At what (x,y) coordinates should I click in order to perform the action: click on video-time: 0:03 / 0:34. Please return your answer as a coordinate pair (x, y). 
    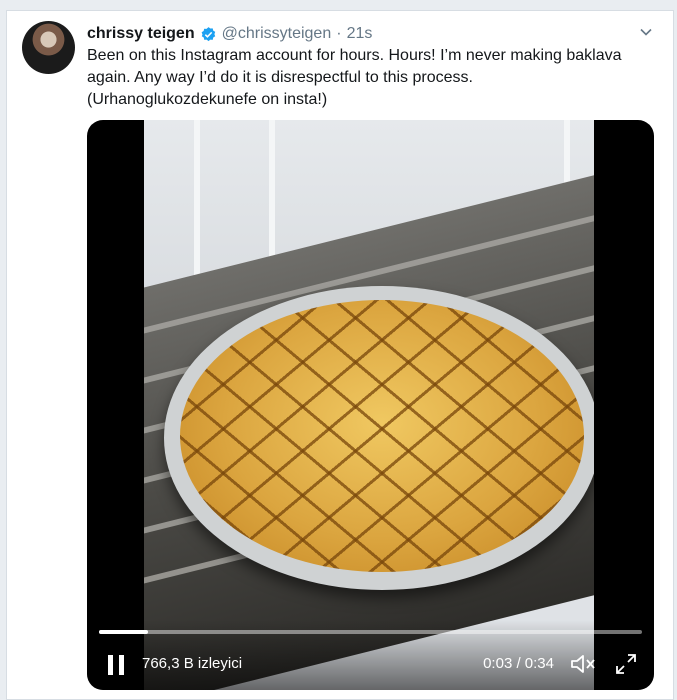
    Looking at the image, I should click on (518, 663).